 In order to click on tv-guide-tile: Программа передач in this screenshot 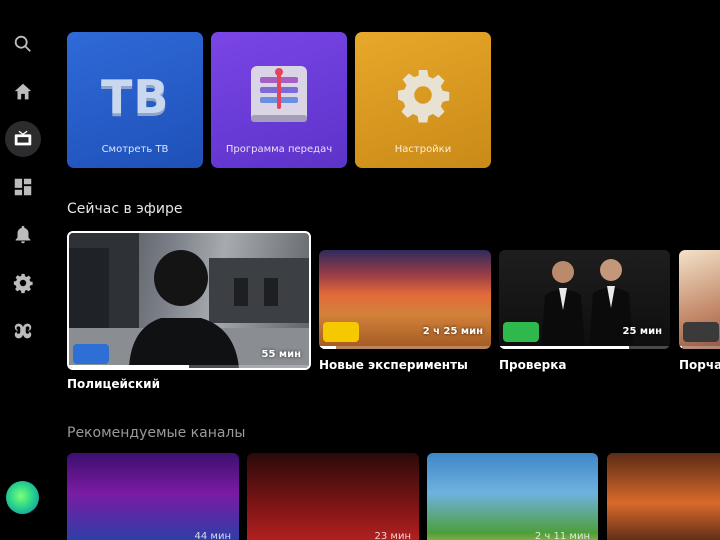, I will do `click(279, 100)`.